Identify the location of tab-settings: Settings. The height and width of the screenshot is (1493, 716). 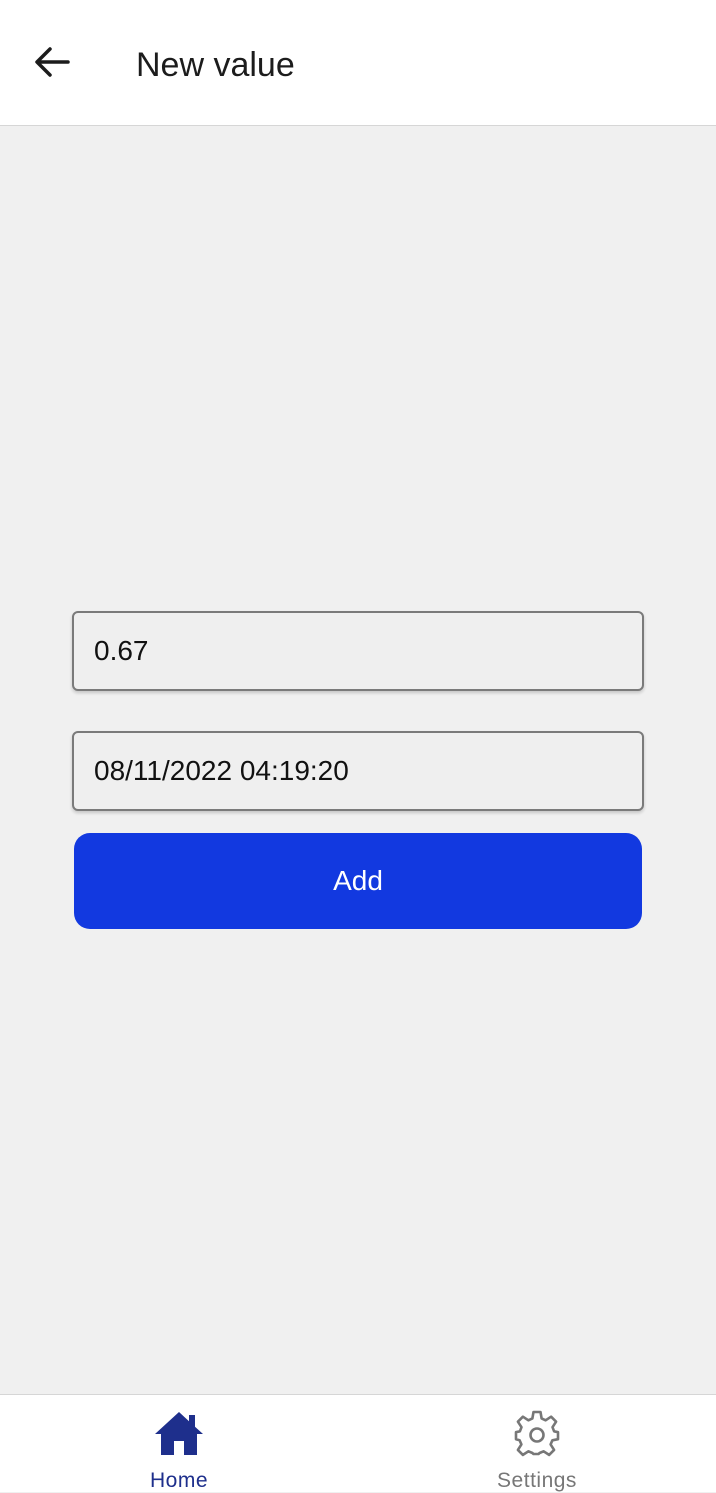
(537, 1444).